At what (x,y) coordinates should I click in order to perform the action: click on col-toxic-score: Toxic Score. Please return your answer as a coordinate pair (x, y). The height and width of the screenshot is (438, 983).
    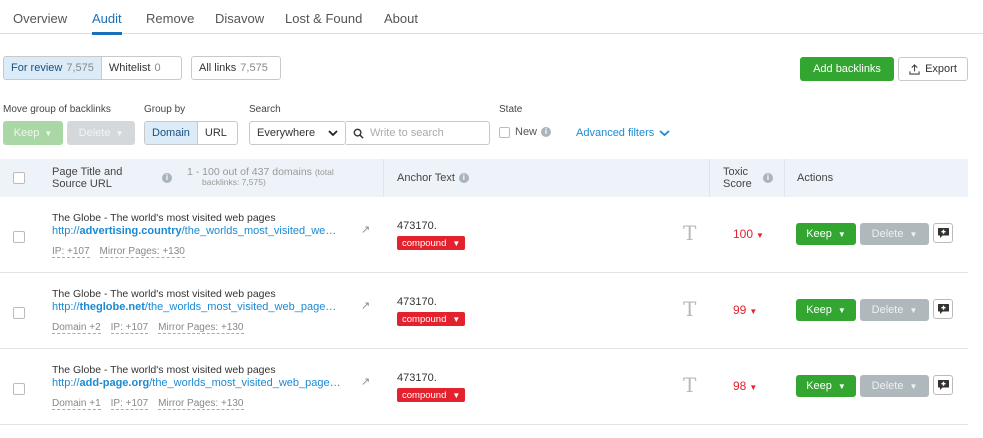
    Looking at the image, I should click on (737, 178).